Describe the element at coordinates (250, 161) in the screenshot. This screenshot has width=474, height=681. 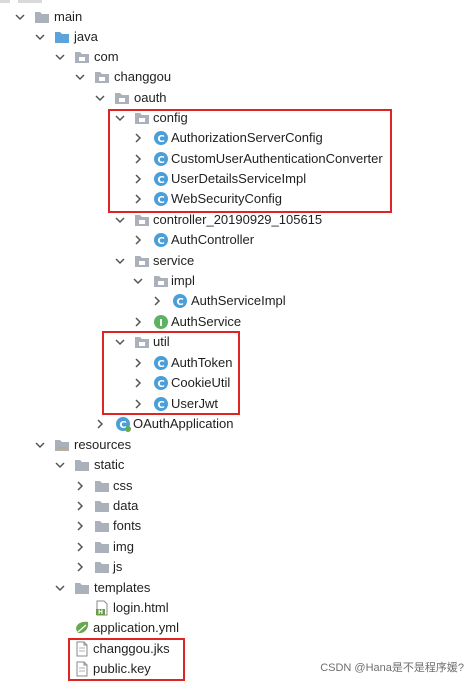
I see `highlight-box-config` at that location.